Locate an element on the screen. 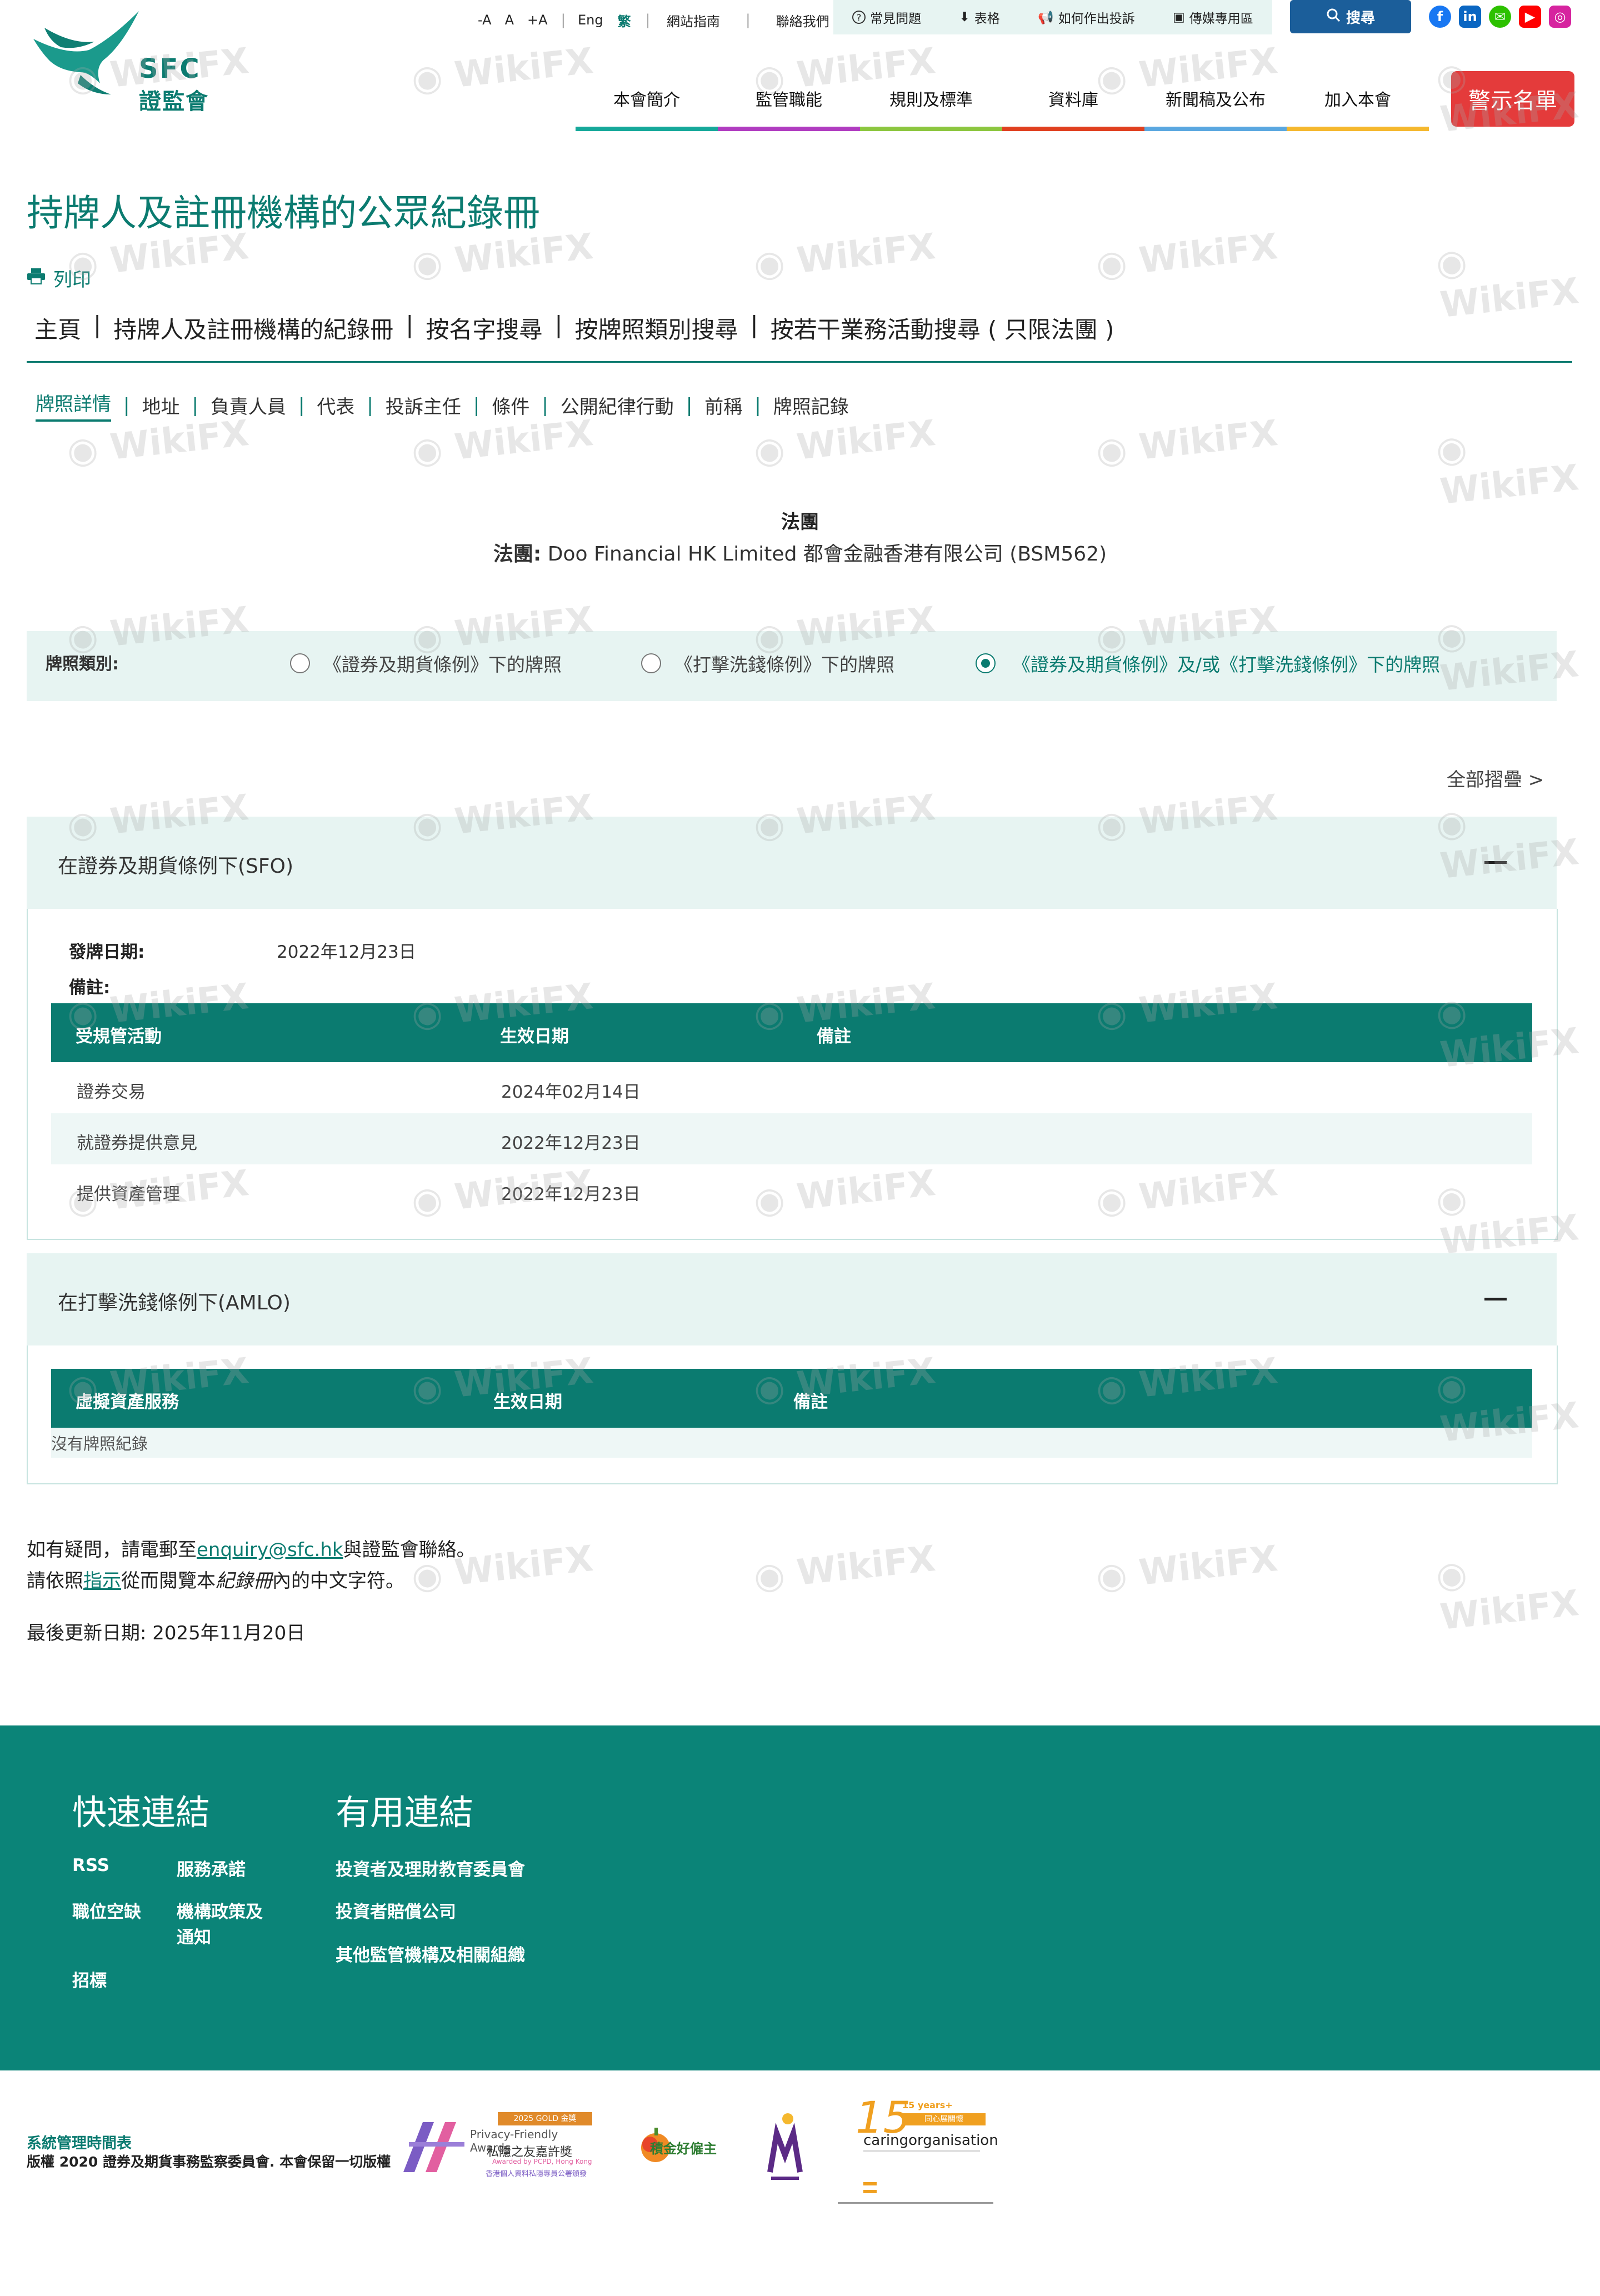 The height and width of the screenshot is (2296, 1600). font-normal-button: A is located at coordinates (510, 20).